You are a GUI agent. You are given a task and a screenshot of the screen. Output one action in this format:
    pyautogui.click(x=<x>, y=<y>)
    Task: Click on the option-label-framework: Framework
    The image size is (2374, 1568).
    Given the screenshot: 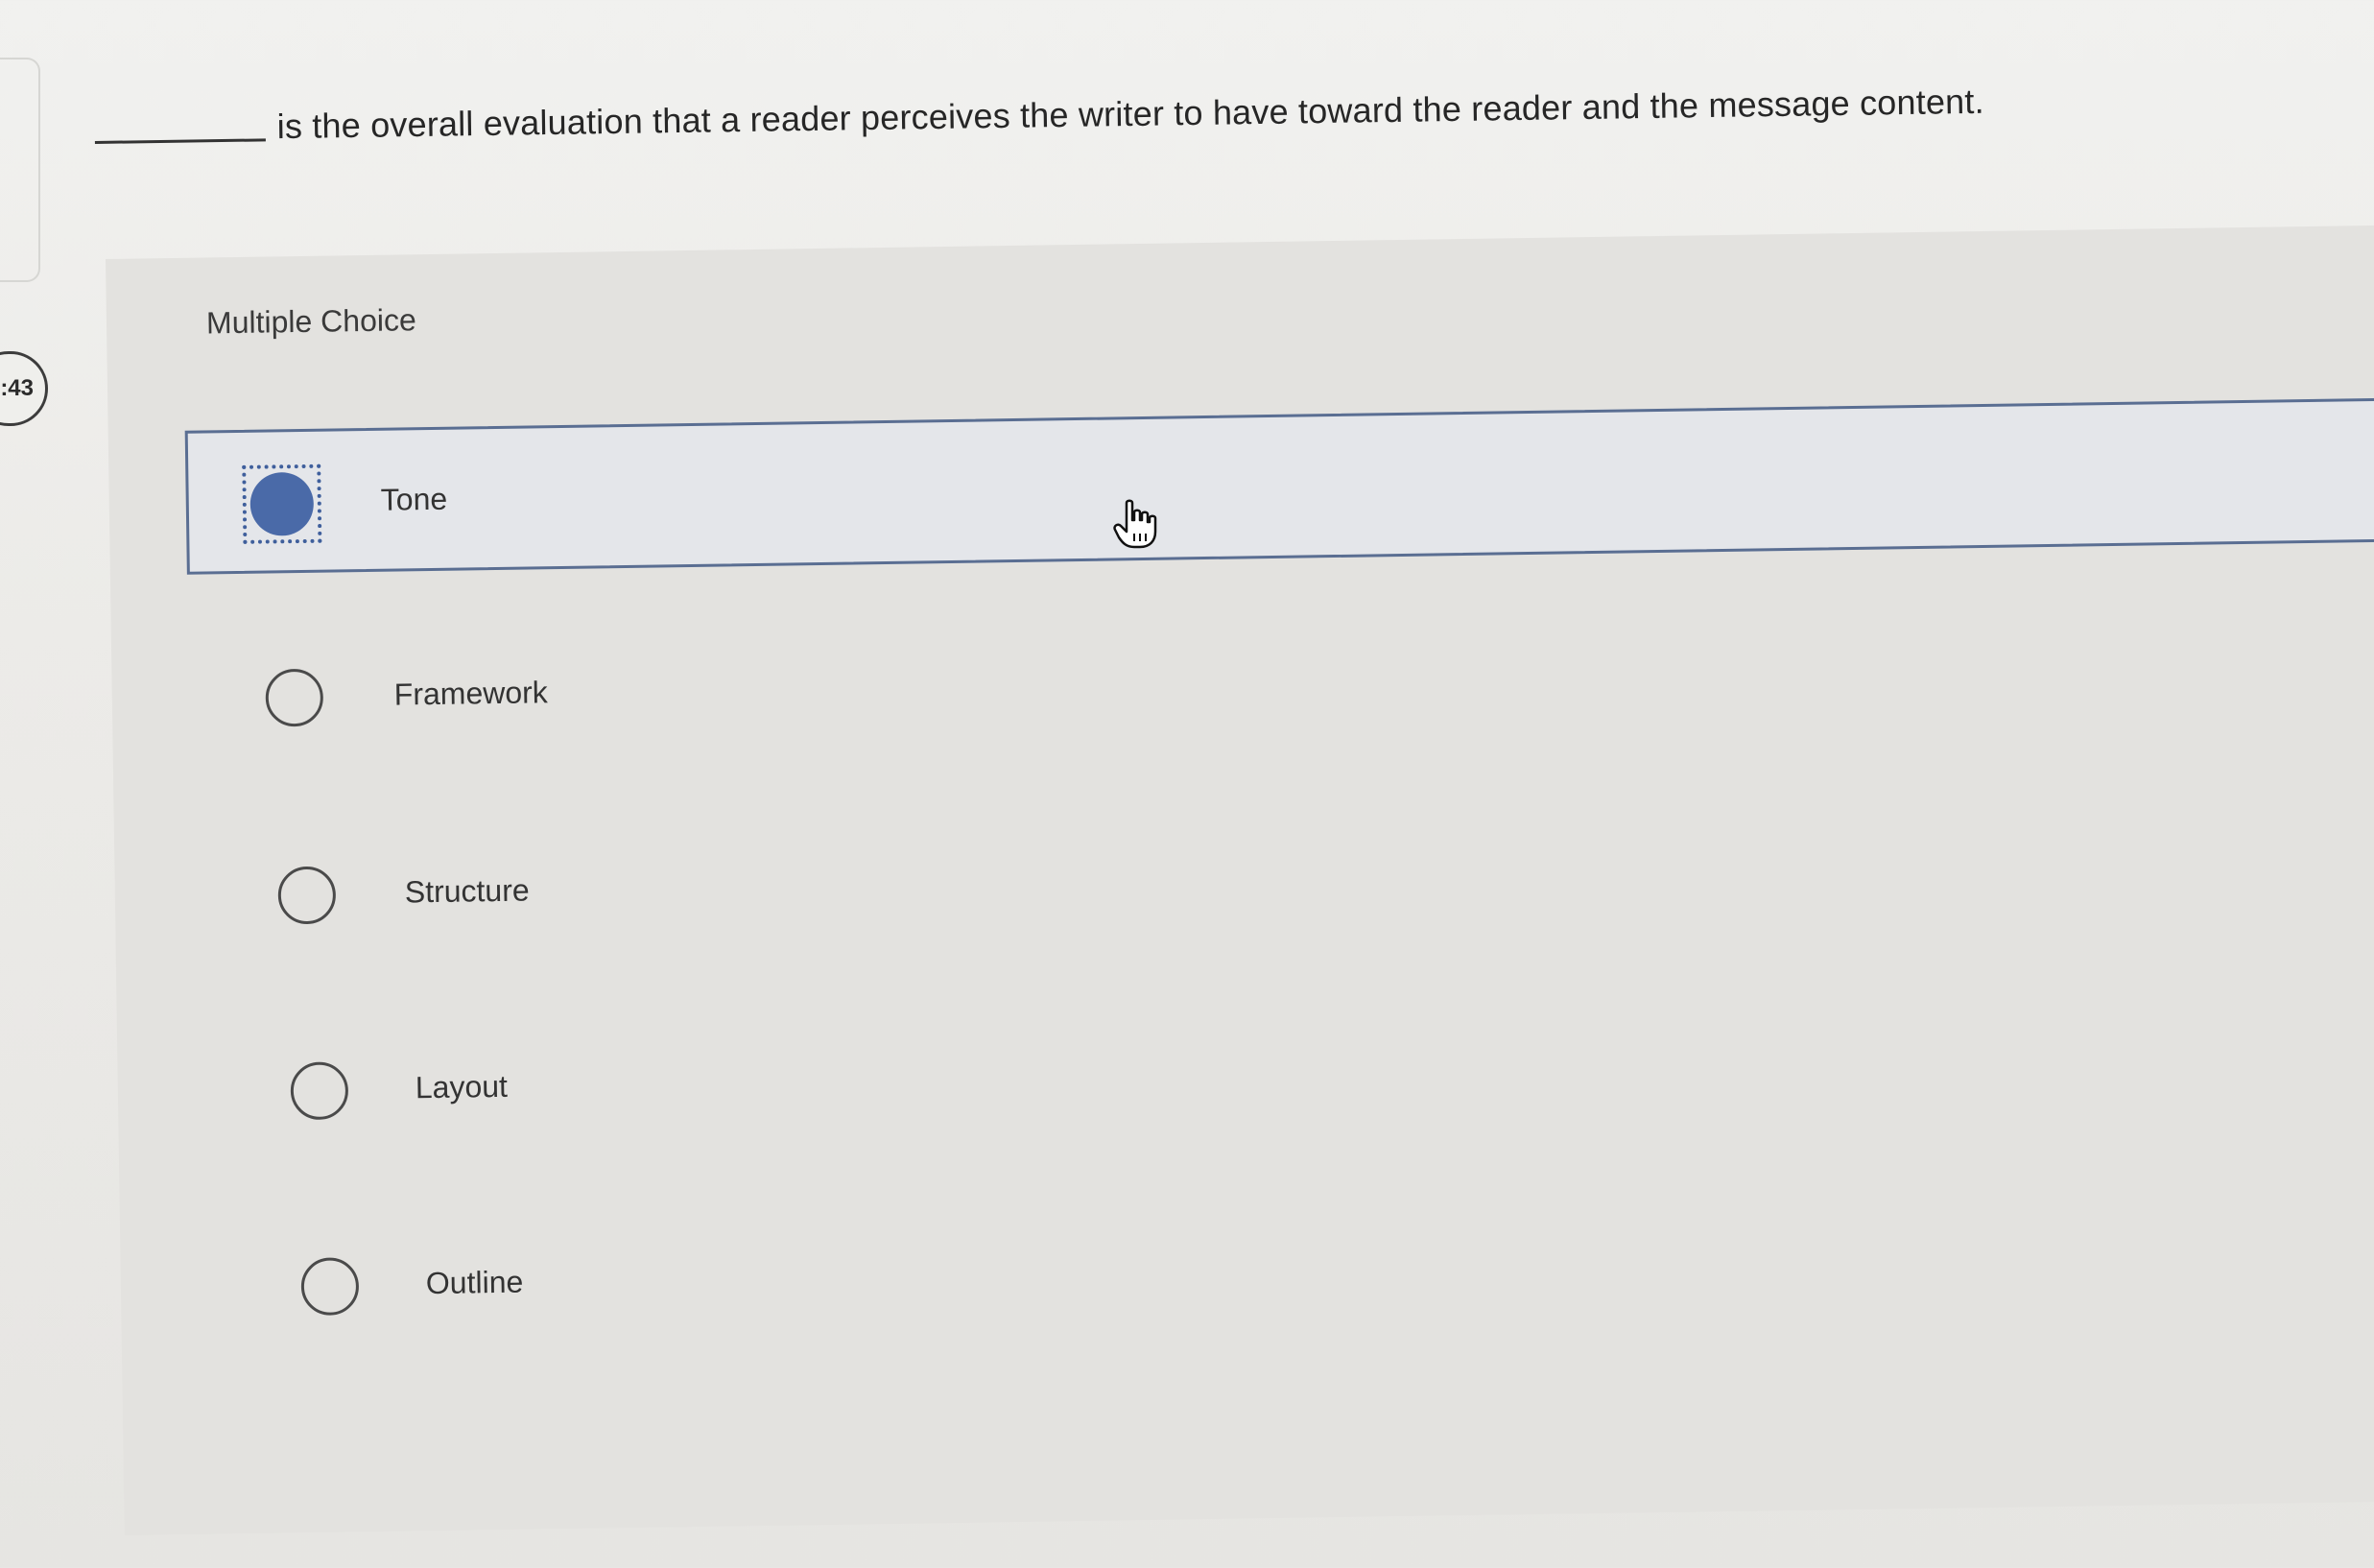 What is the action you would take?
    pyautogui.click(x=471, y=693)
    